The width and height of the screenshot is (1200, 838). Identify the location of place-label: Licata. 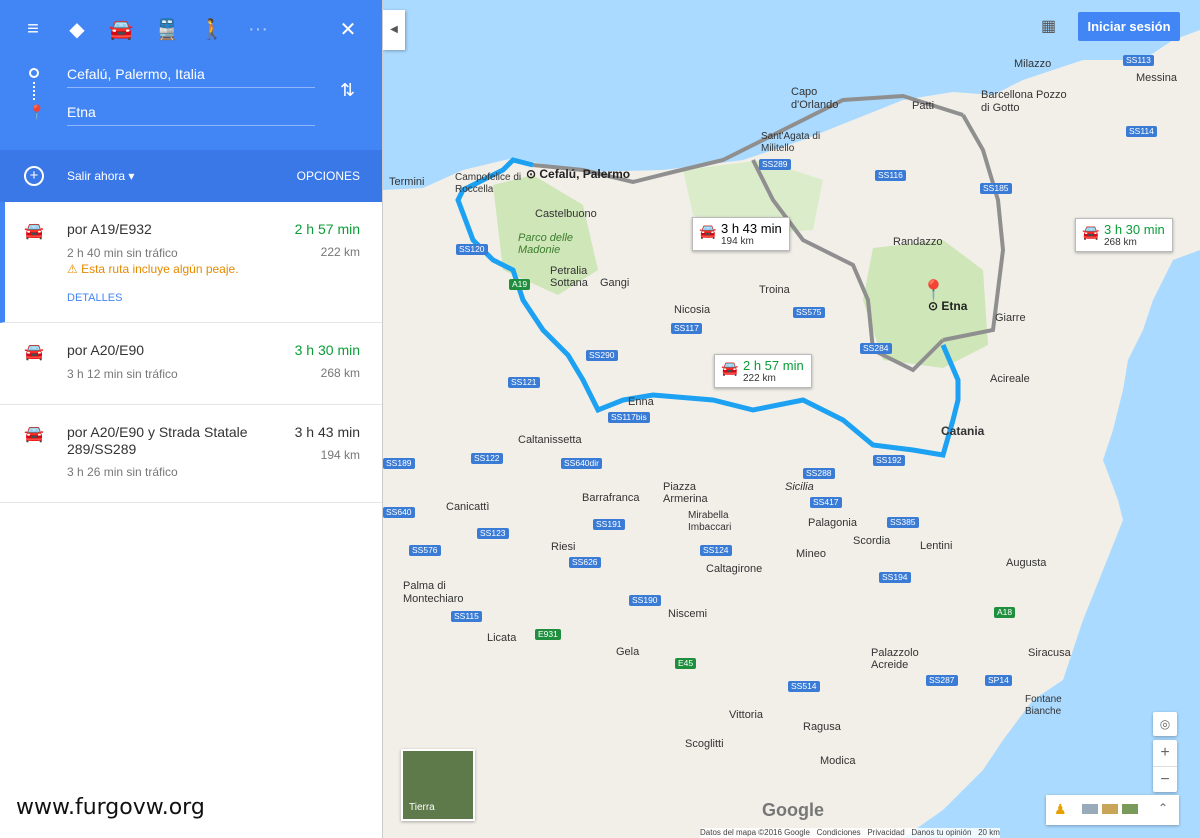
(502, 638).